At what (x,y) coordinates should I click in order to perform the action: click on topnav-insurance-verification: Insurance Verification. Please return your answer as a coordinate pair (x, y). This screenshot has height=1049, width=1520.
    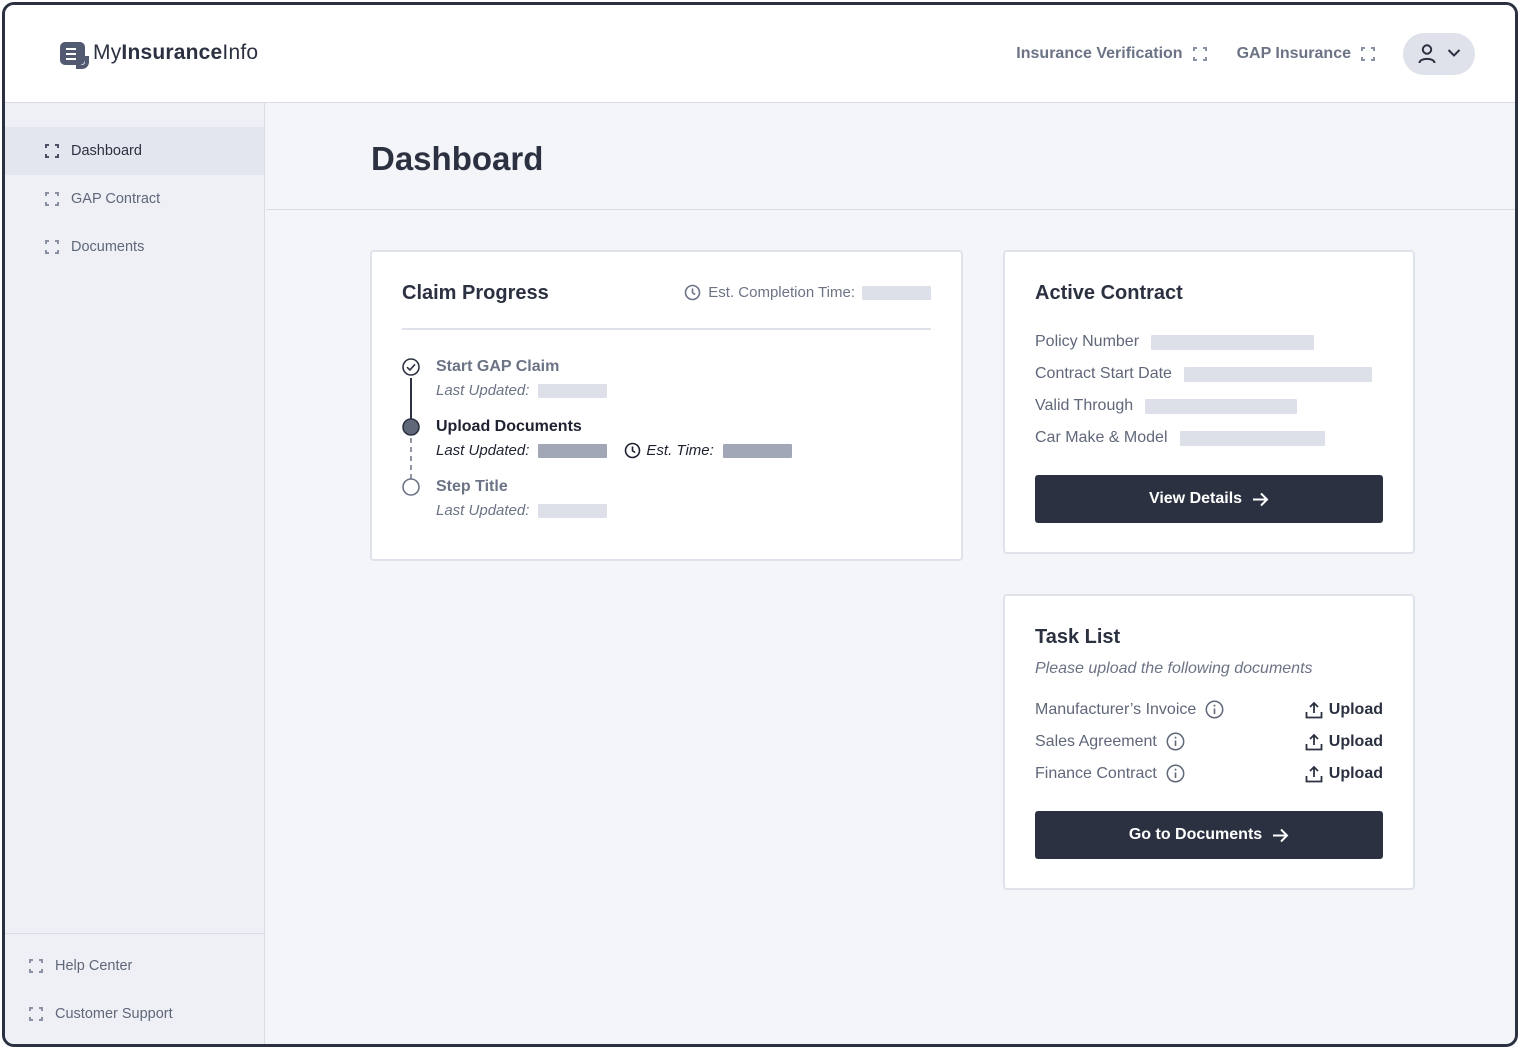
    Looking at the image, I should click on (1111, 54).